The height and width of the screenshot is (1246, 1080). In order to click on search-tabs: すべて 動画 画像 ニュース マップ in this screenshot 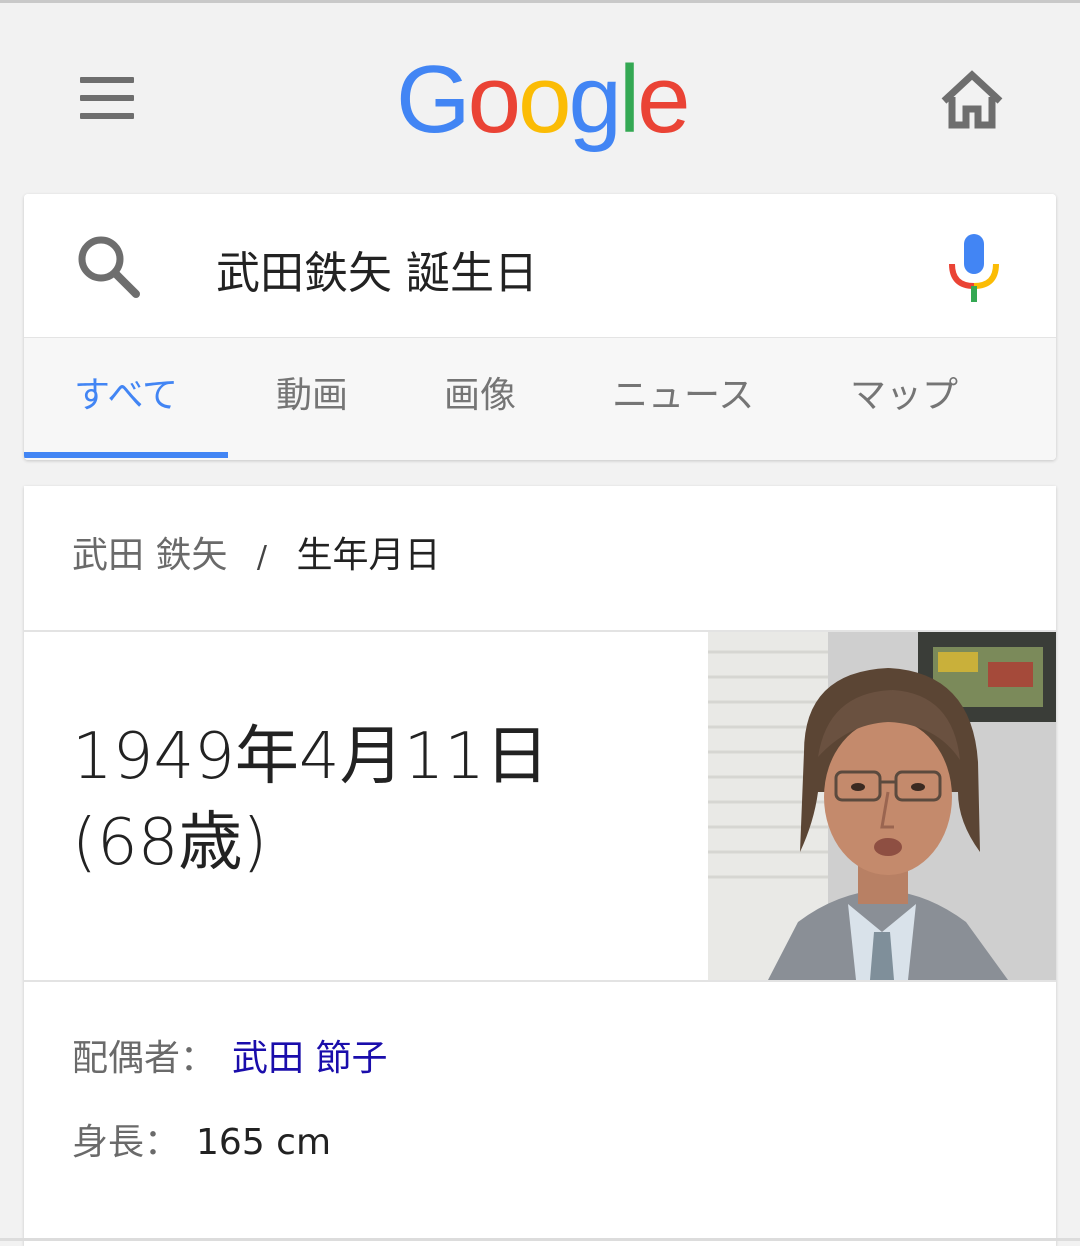, I will do `click(540, 398)`.